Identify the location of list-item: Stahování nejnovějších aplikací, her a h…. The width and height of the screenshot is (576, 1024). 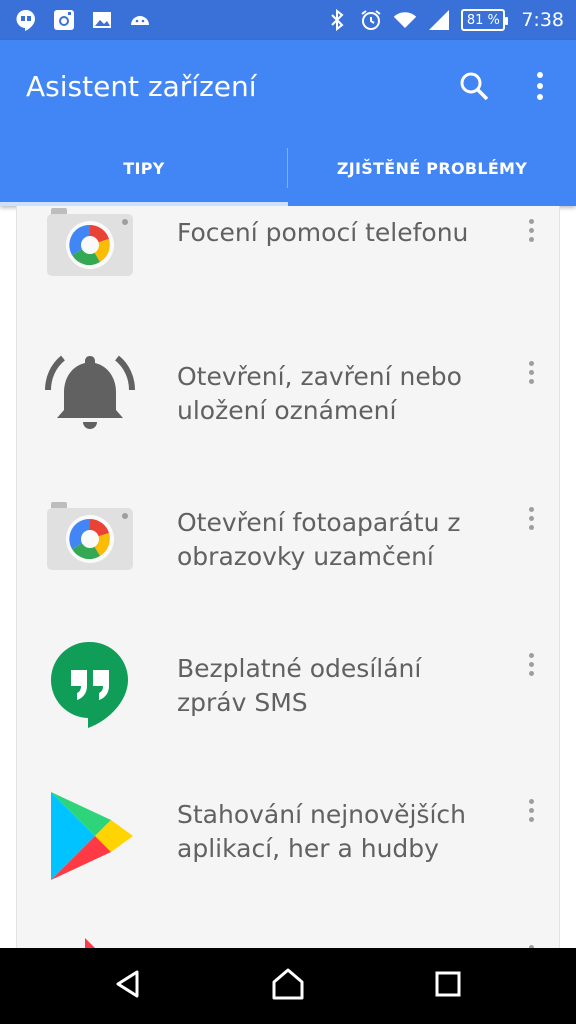
(288, 821).